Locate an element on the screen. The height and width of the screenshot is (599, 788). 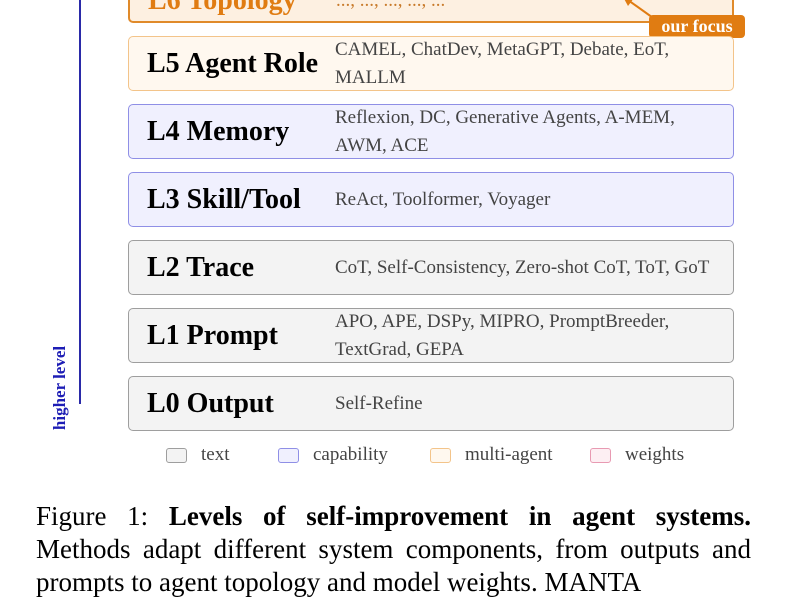
legend-item-weights: weights is located at coordinates (637, 455).